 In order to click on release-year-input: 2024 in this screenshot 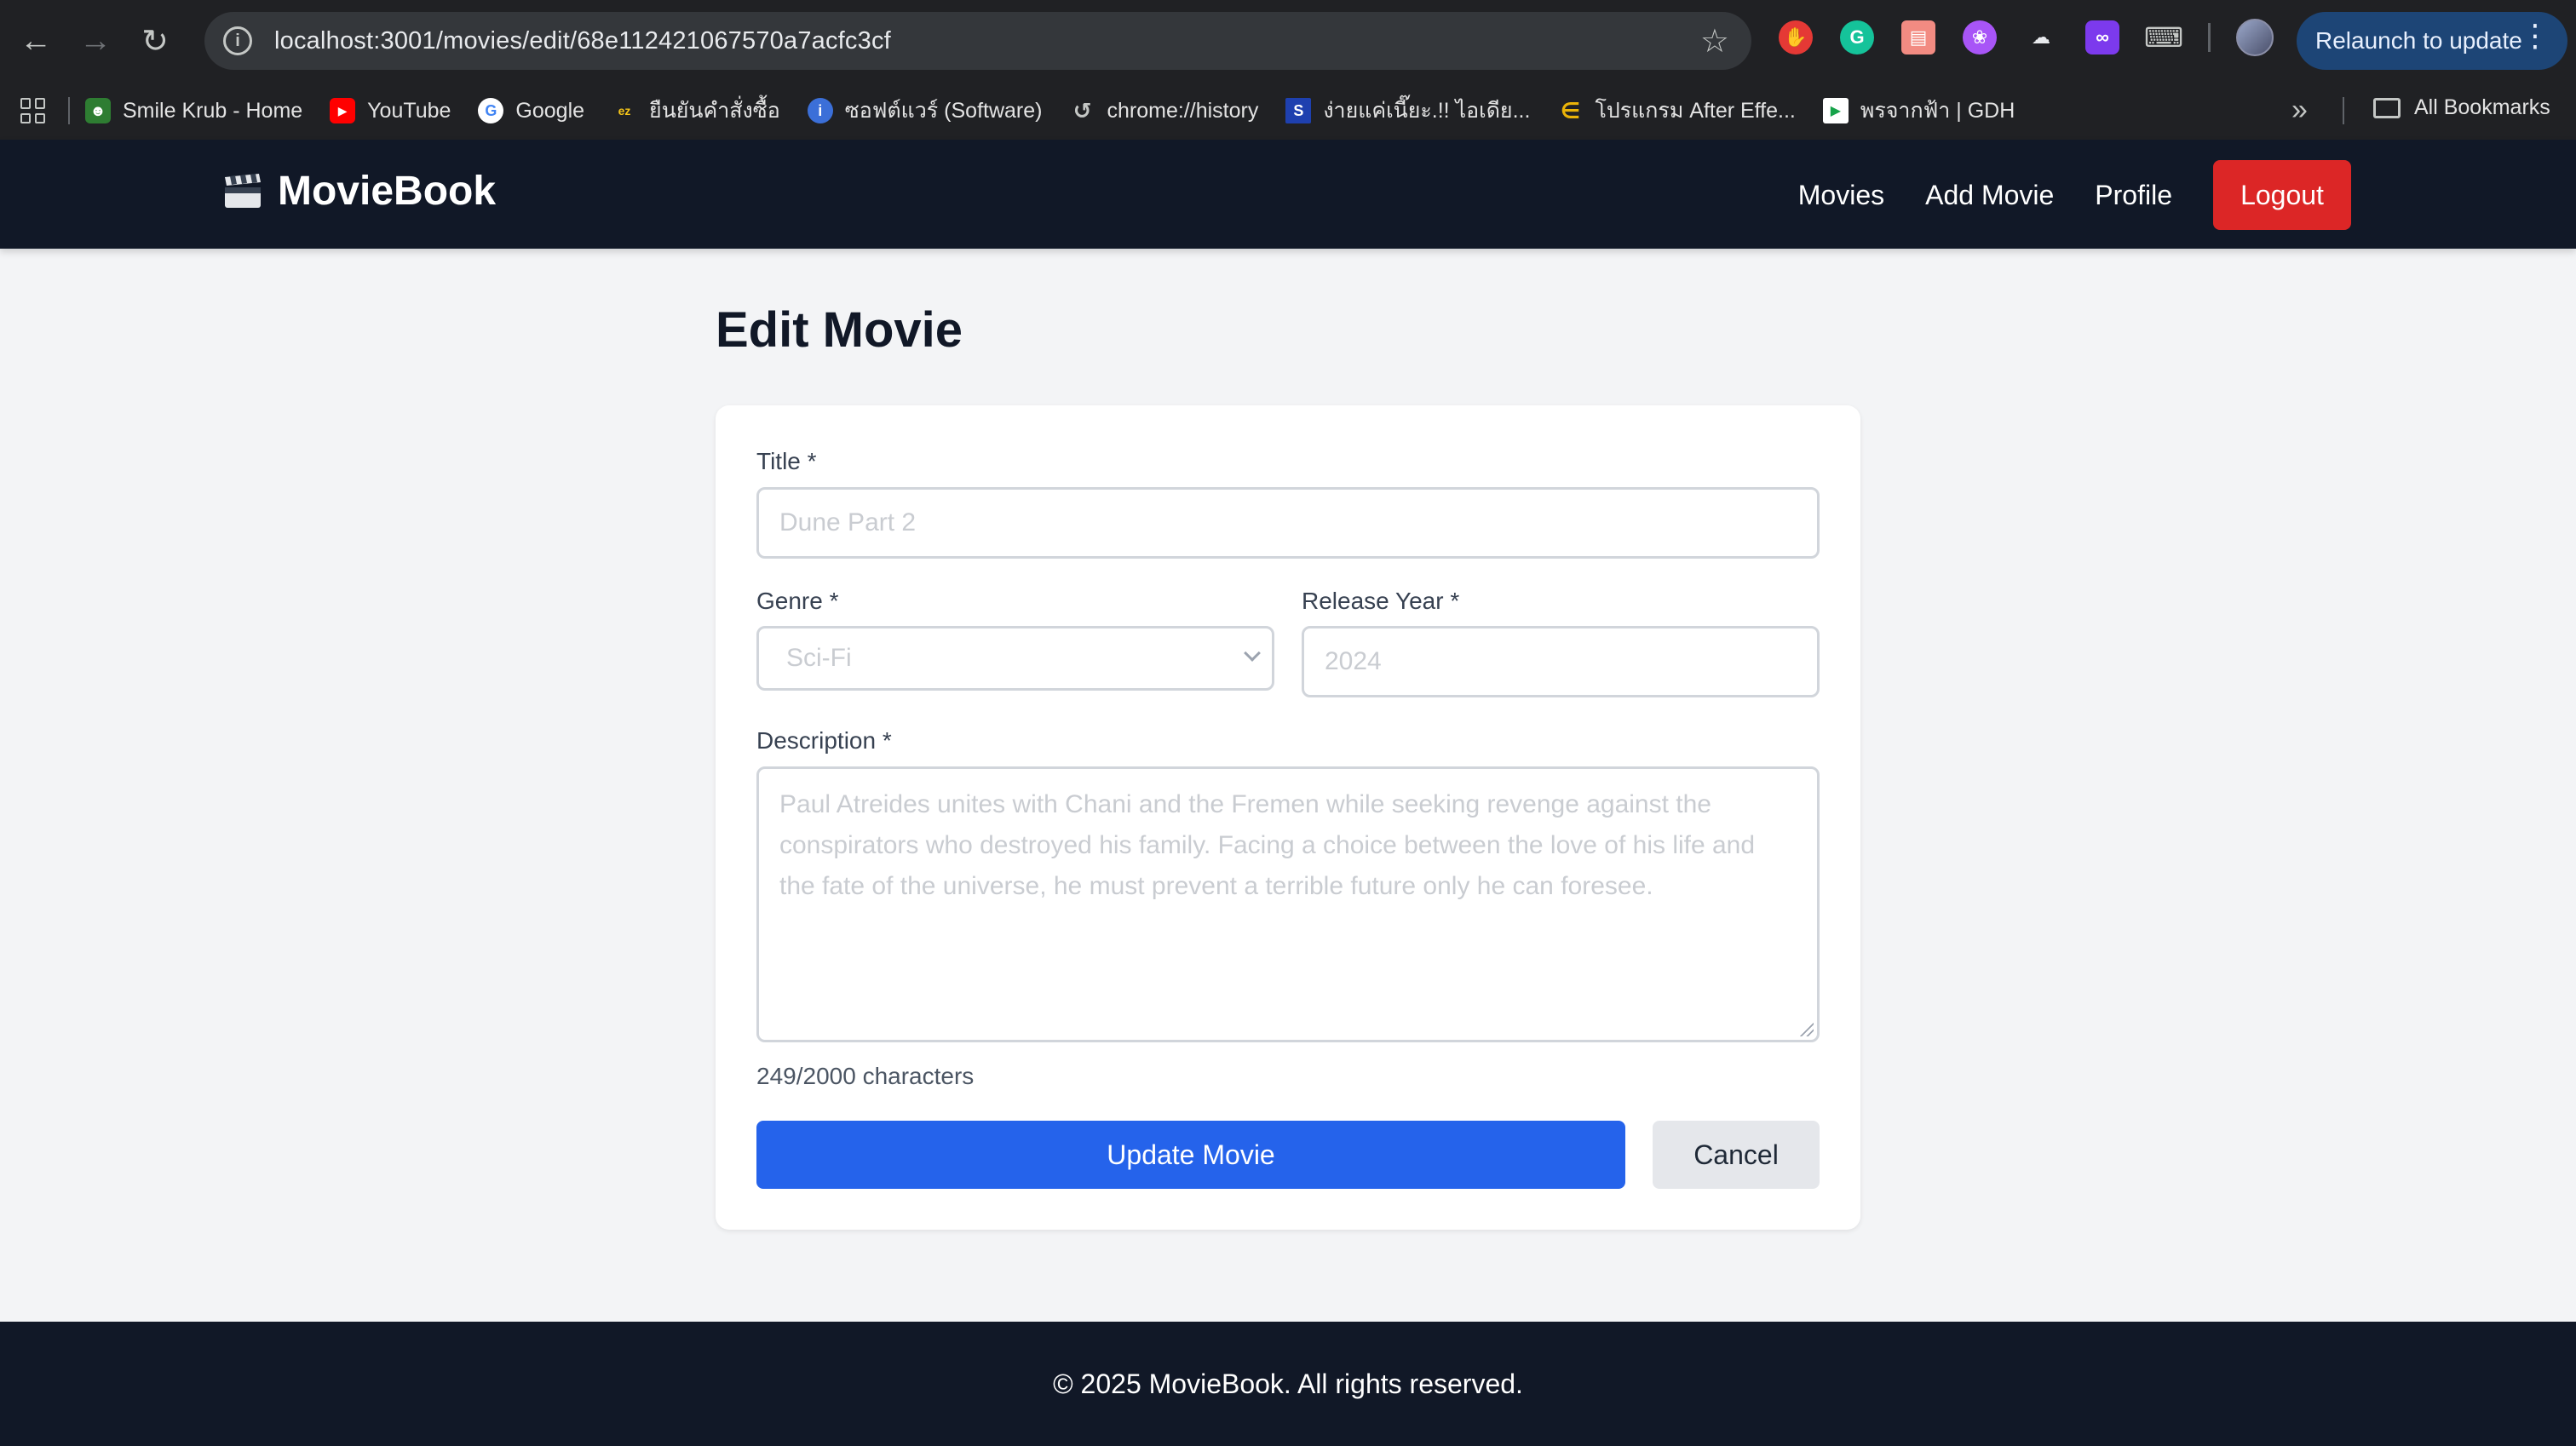, I will do `click(1561, 661)`.